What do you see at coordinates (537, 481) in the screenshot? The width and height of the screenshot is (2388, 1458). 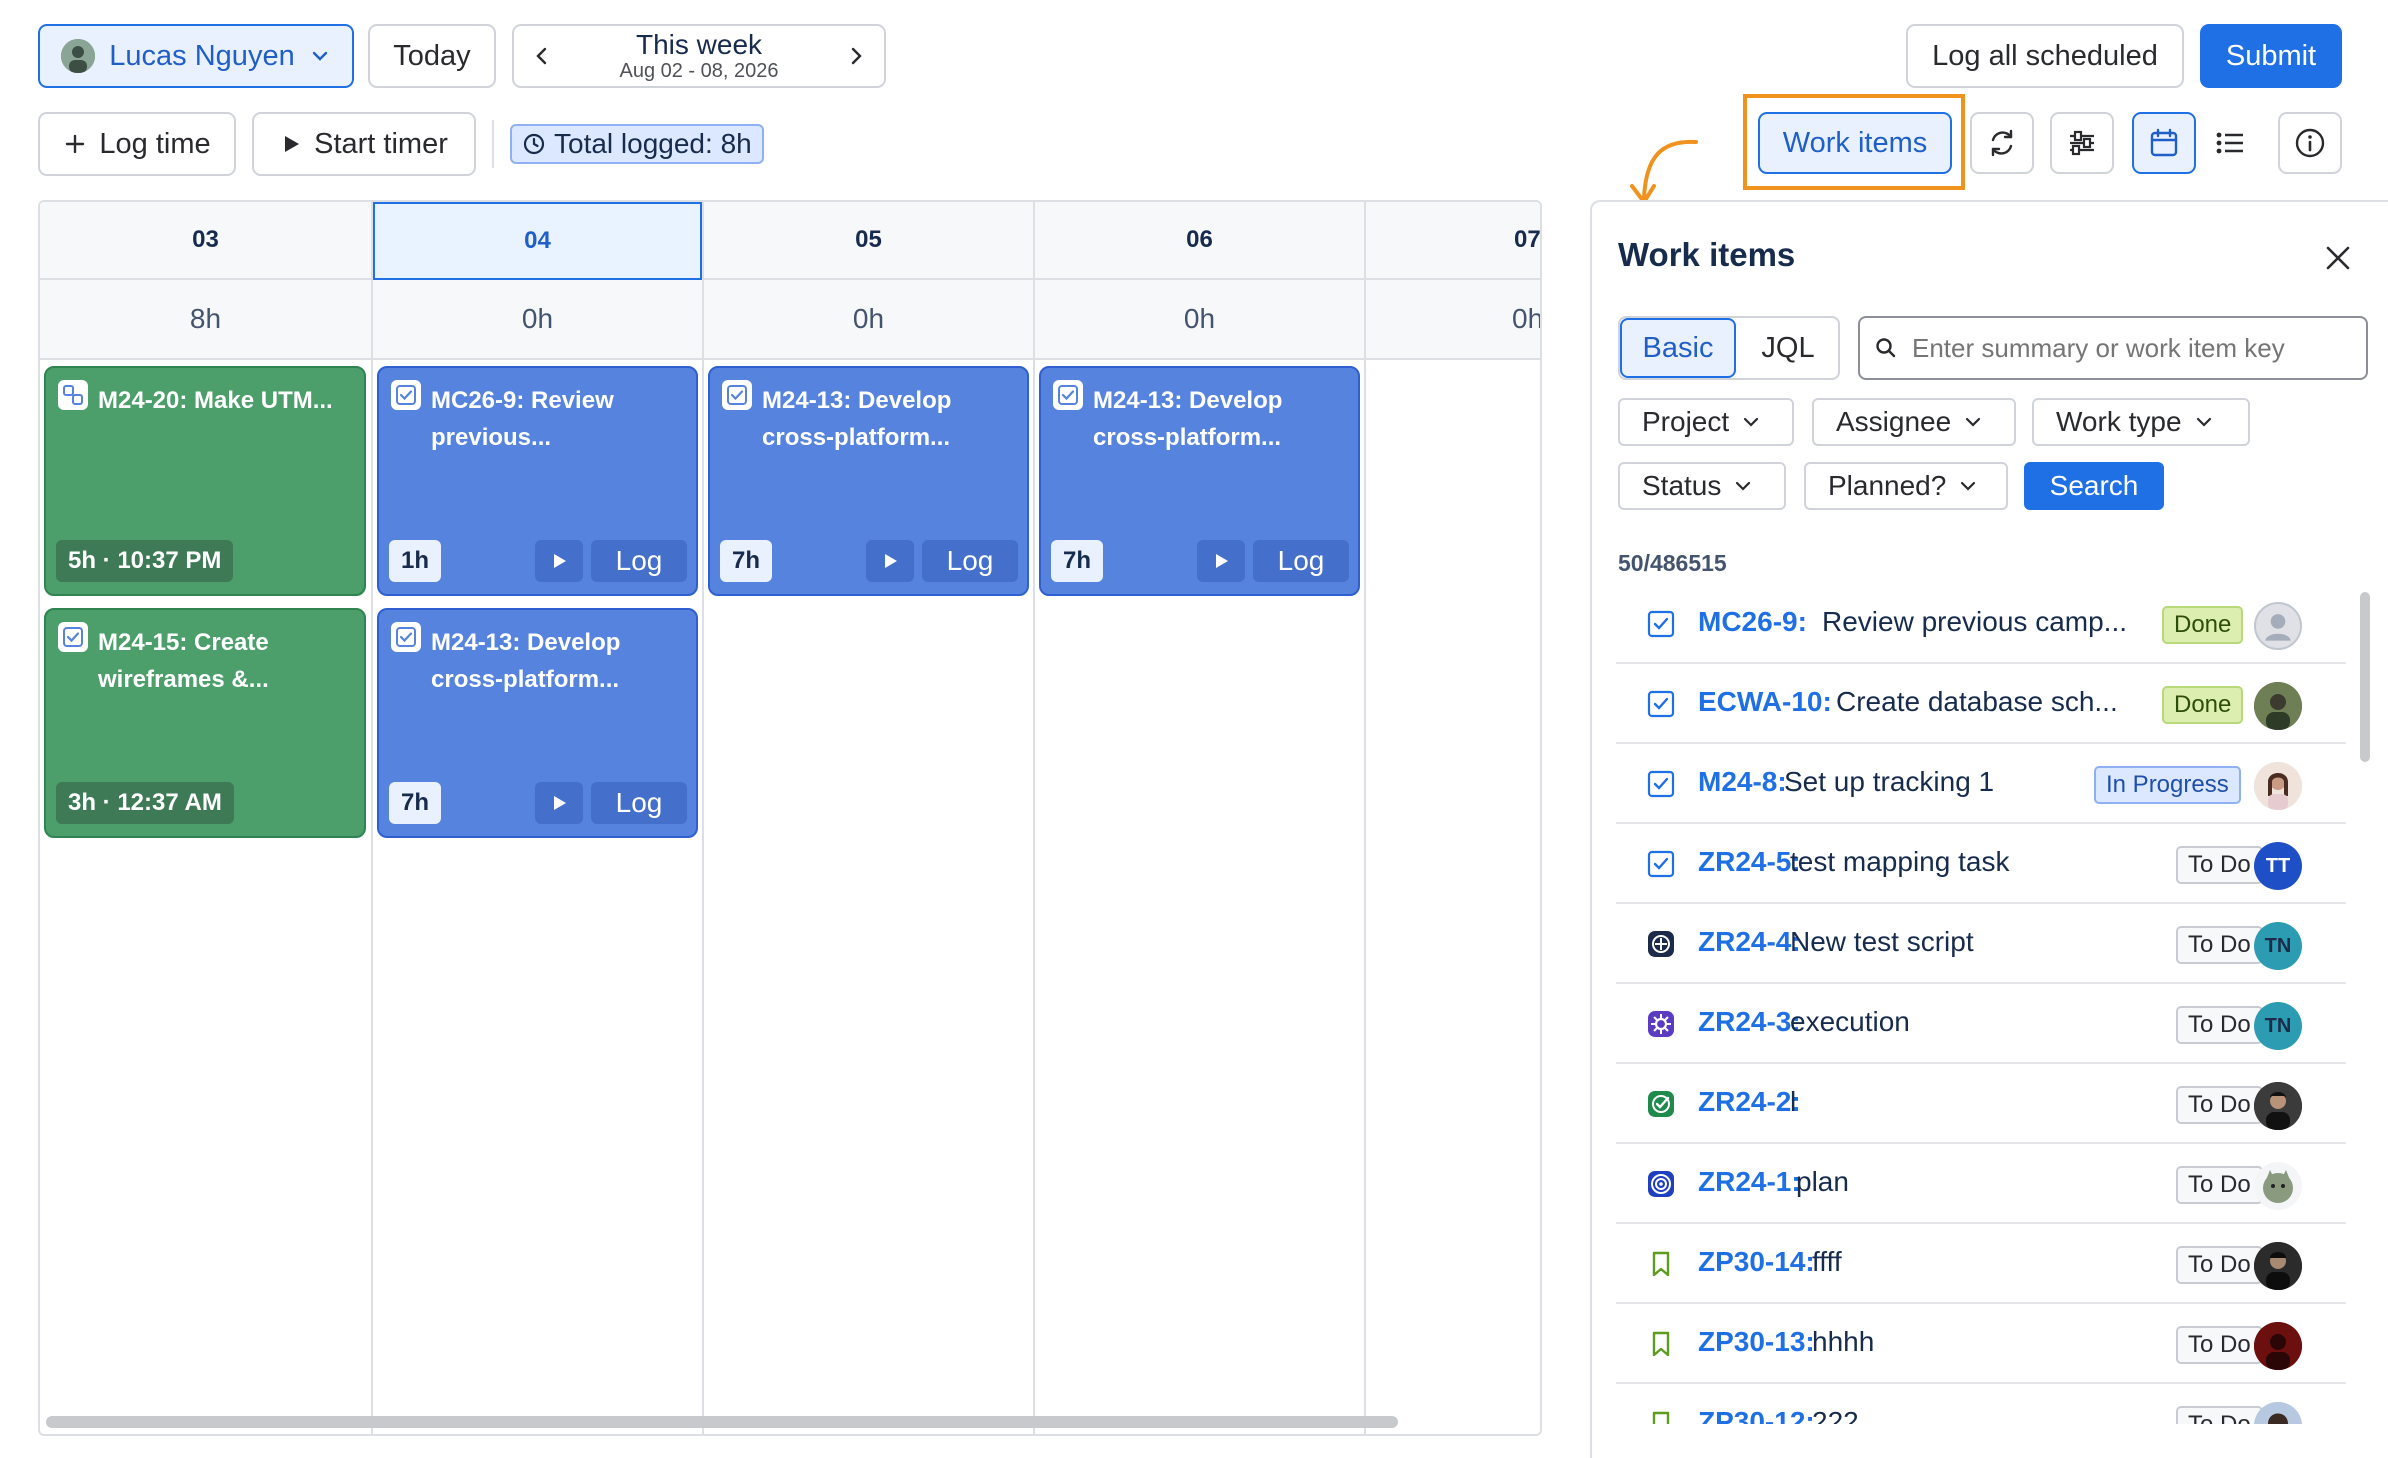 I see `time-entry-card: MC26-9: Review previous... 1h Log` at bounding box center [537, 481].